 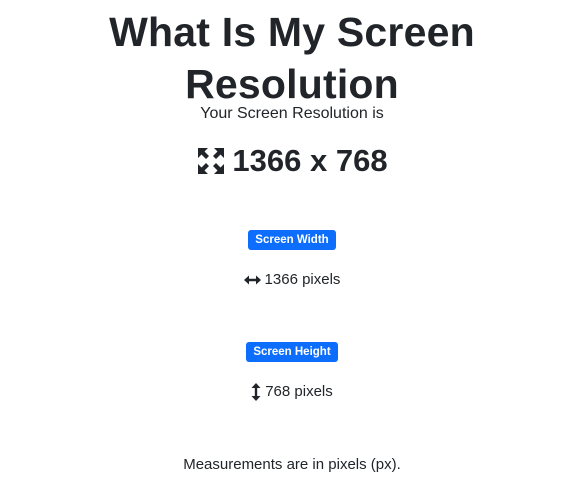 What do you see at coordinates (292, 58) in the screenshot?
I see `page-title: What Is My Screen Resolution` at bounding box center [292, 58].